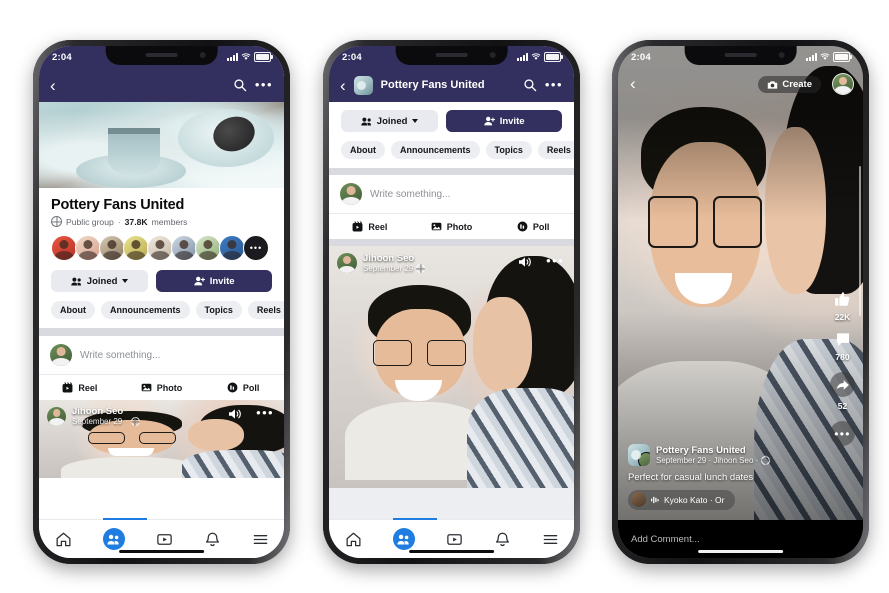 This screenshot has height=593, width=889. I want to click on groups-icon, so click(113, 539).